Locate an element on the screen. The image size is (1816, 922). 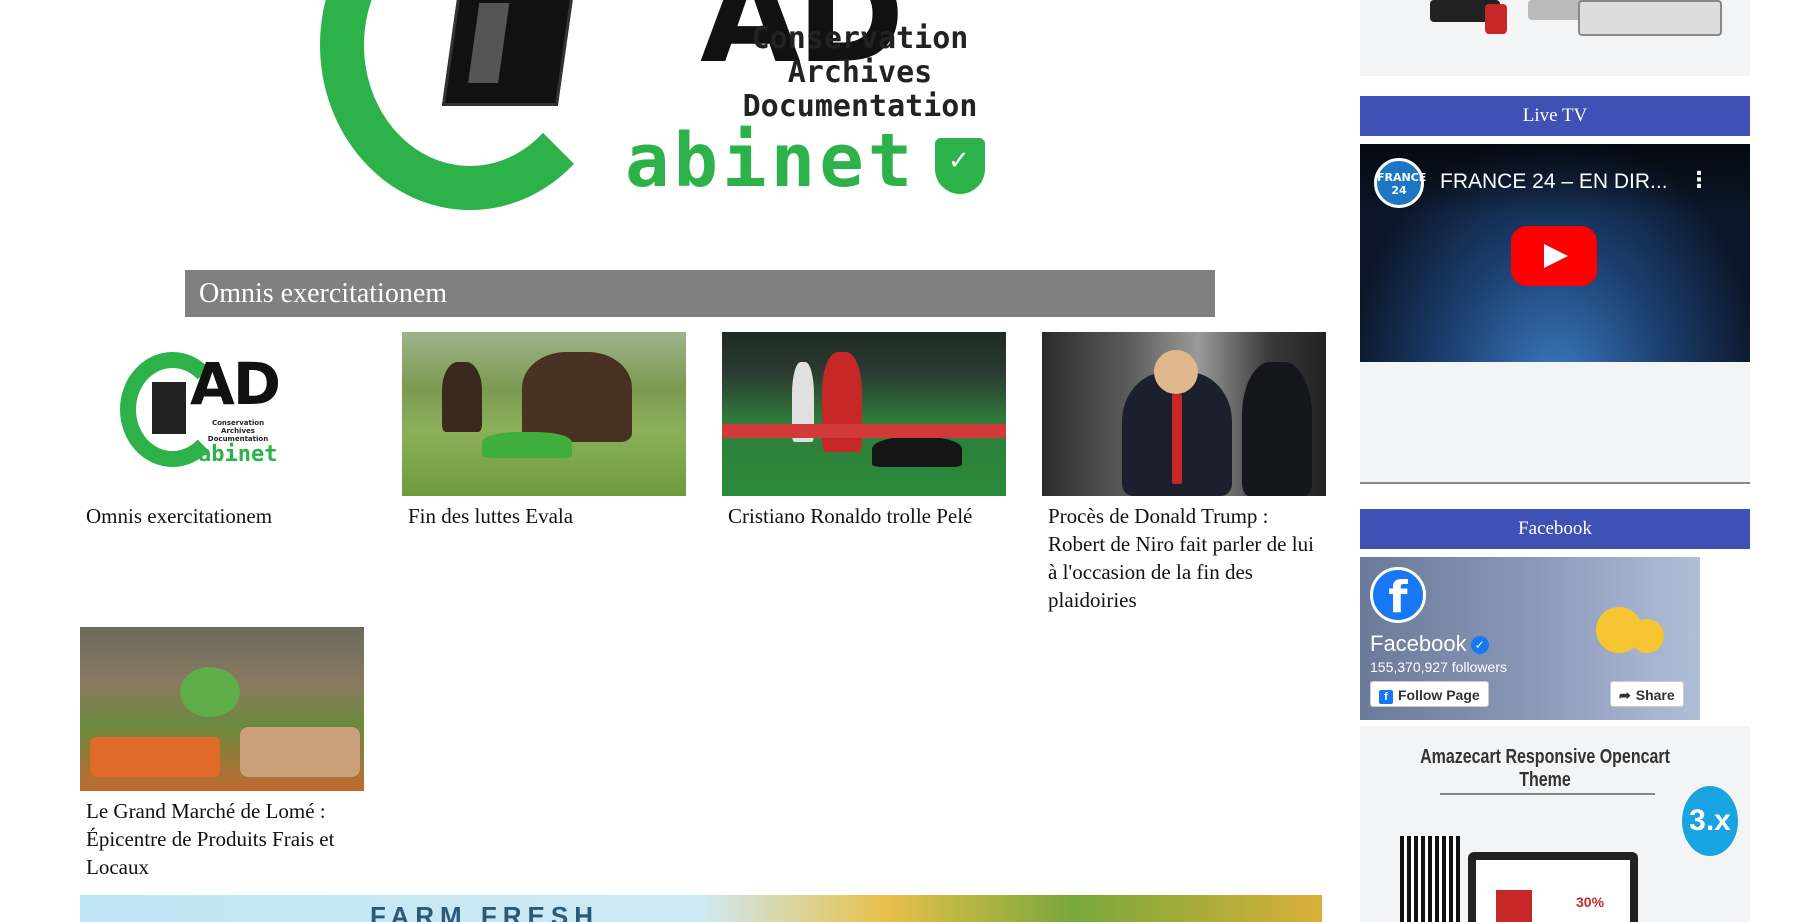
promo-text: 30% is located at coordinates (1590, 902).